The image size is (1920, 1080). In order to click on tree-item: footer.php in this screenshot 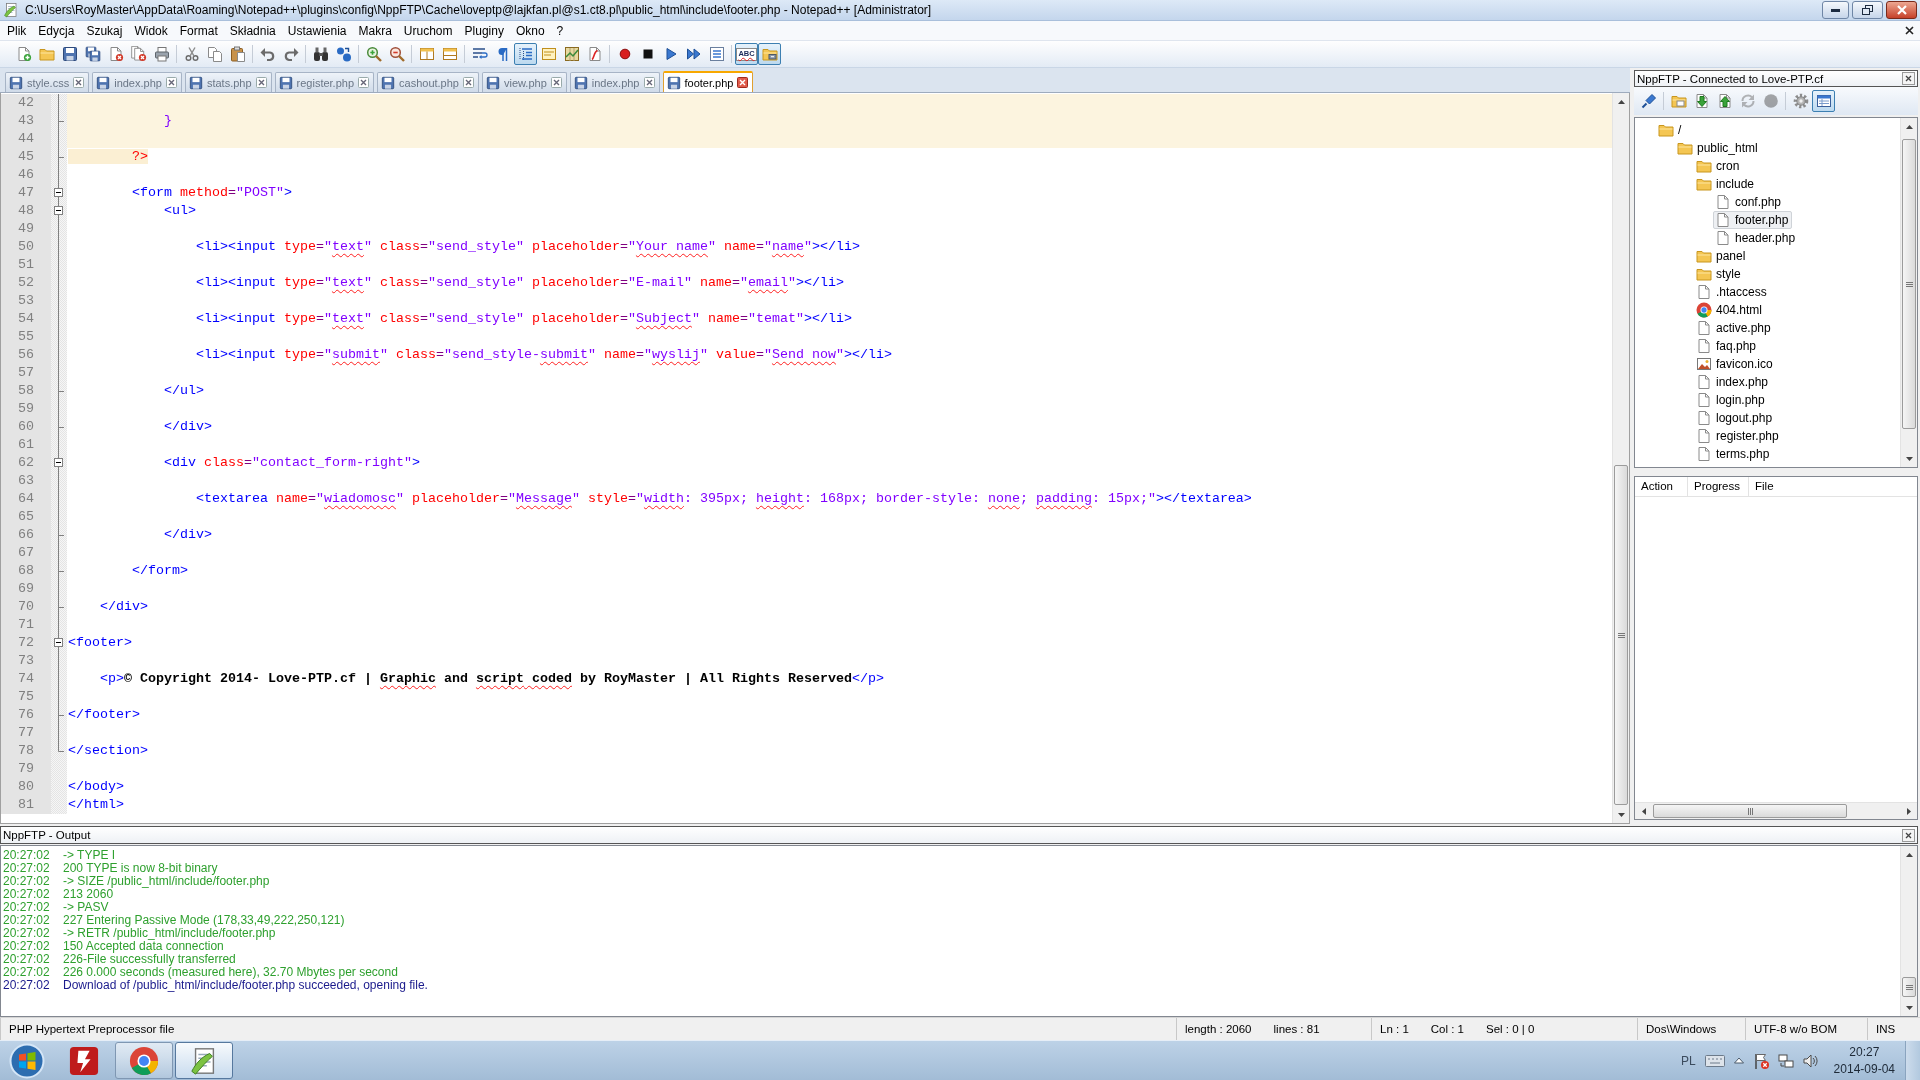, I will do `click(1753, 220)`.